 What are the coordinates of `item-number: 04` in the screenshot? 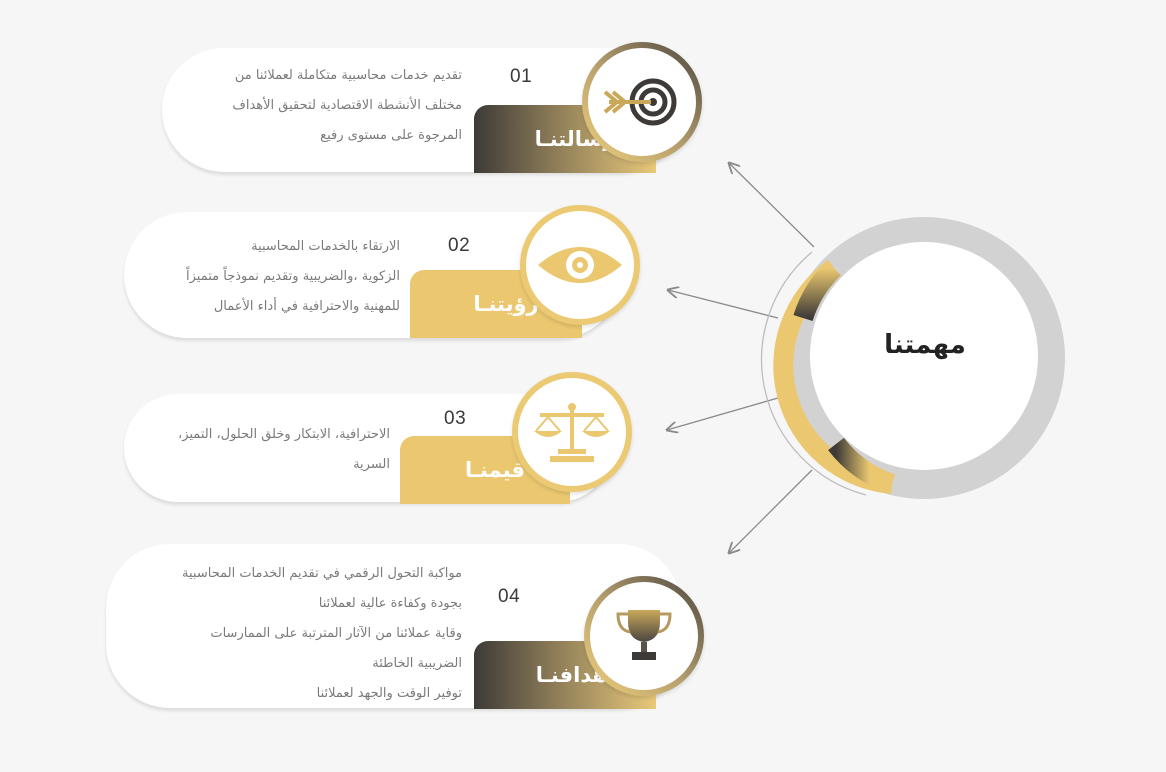 It's located at (509, 596).